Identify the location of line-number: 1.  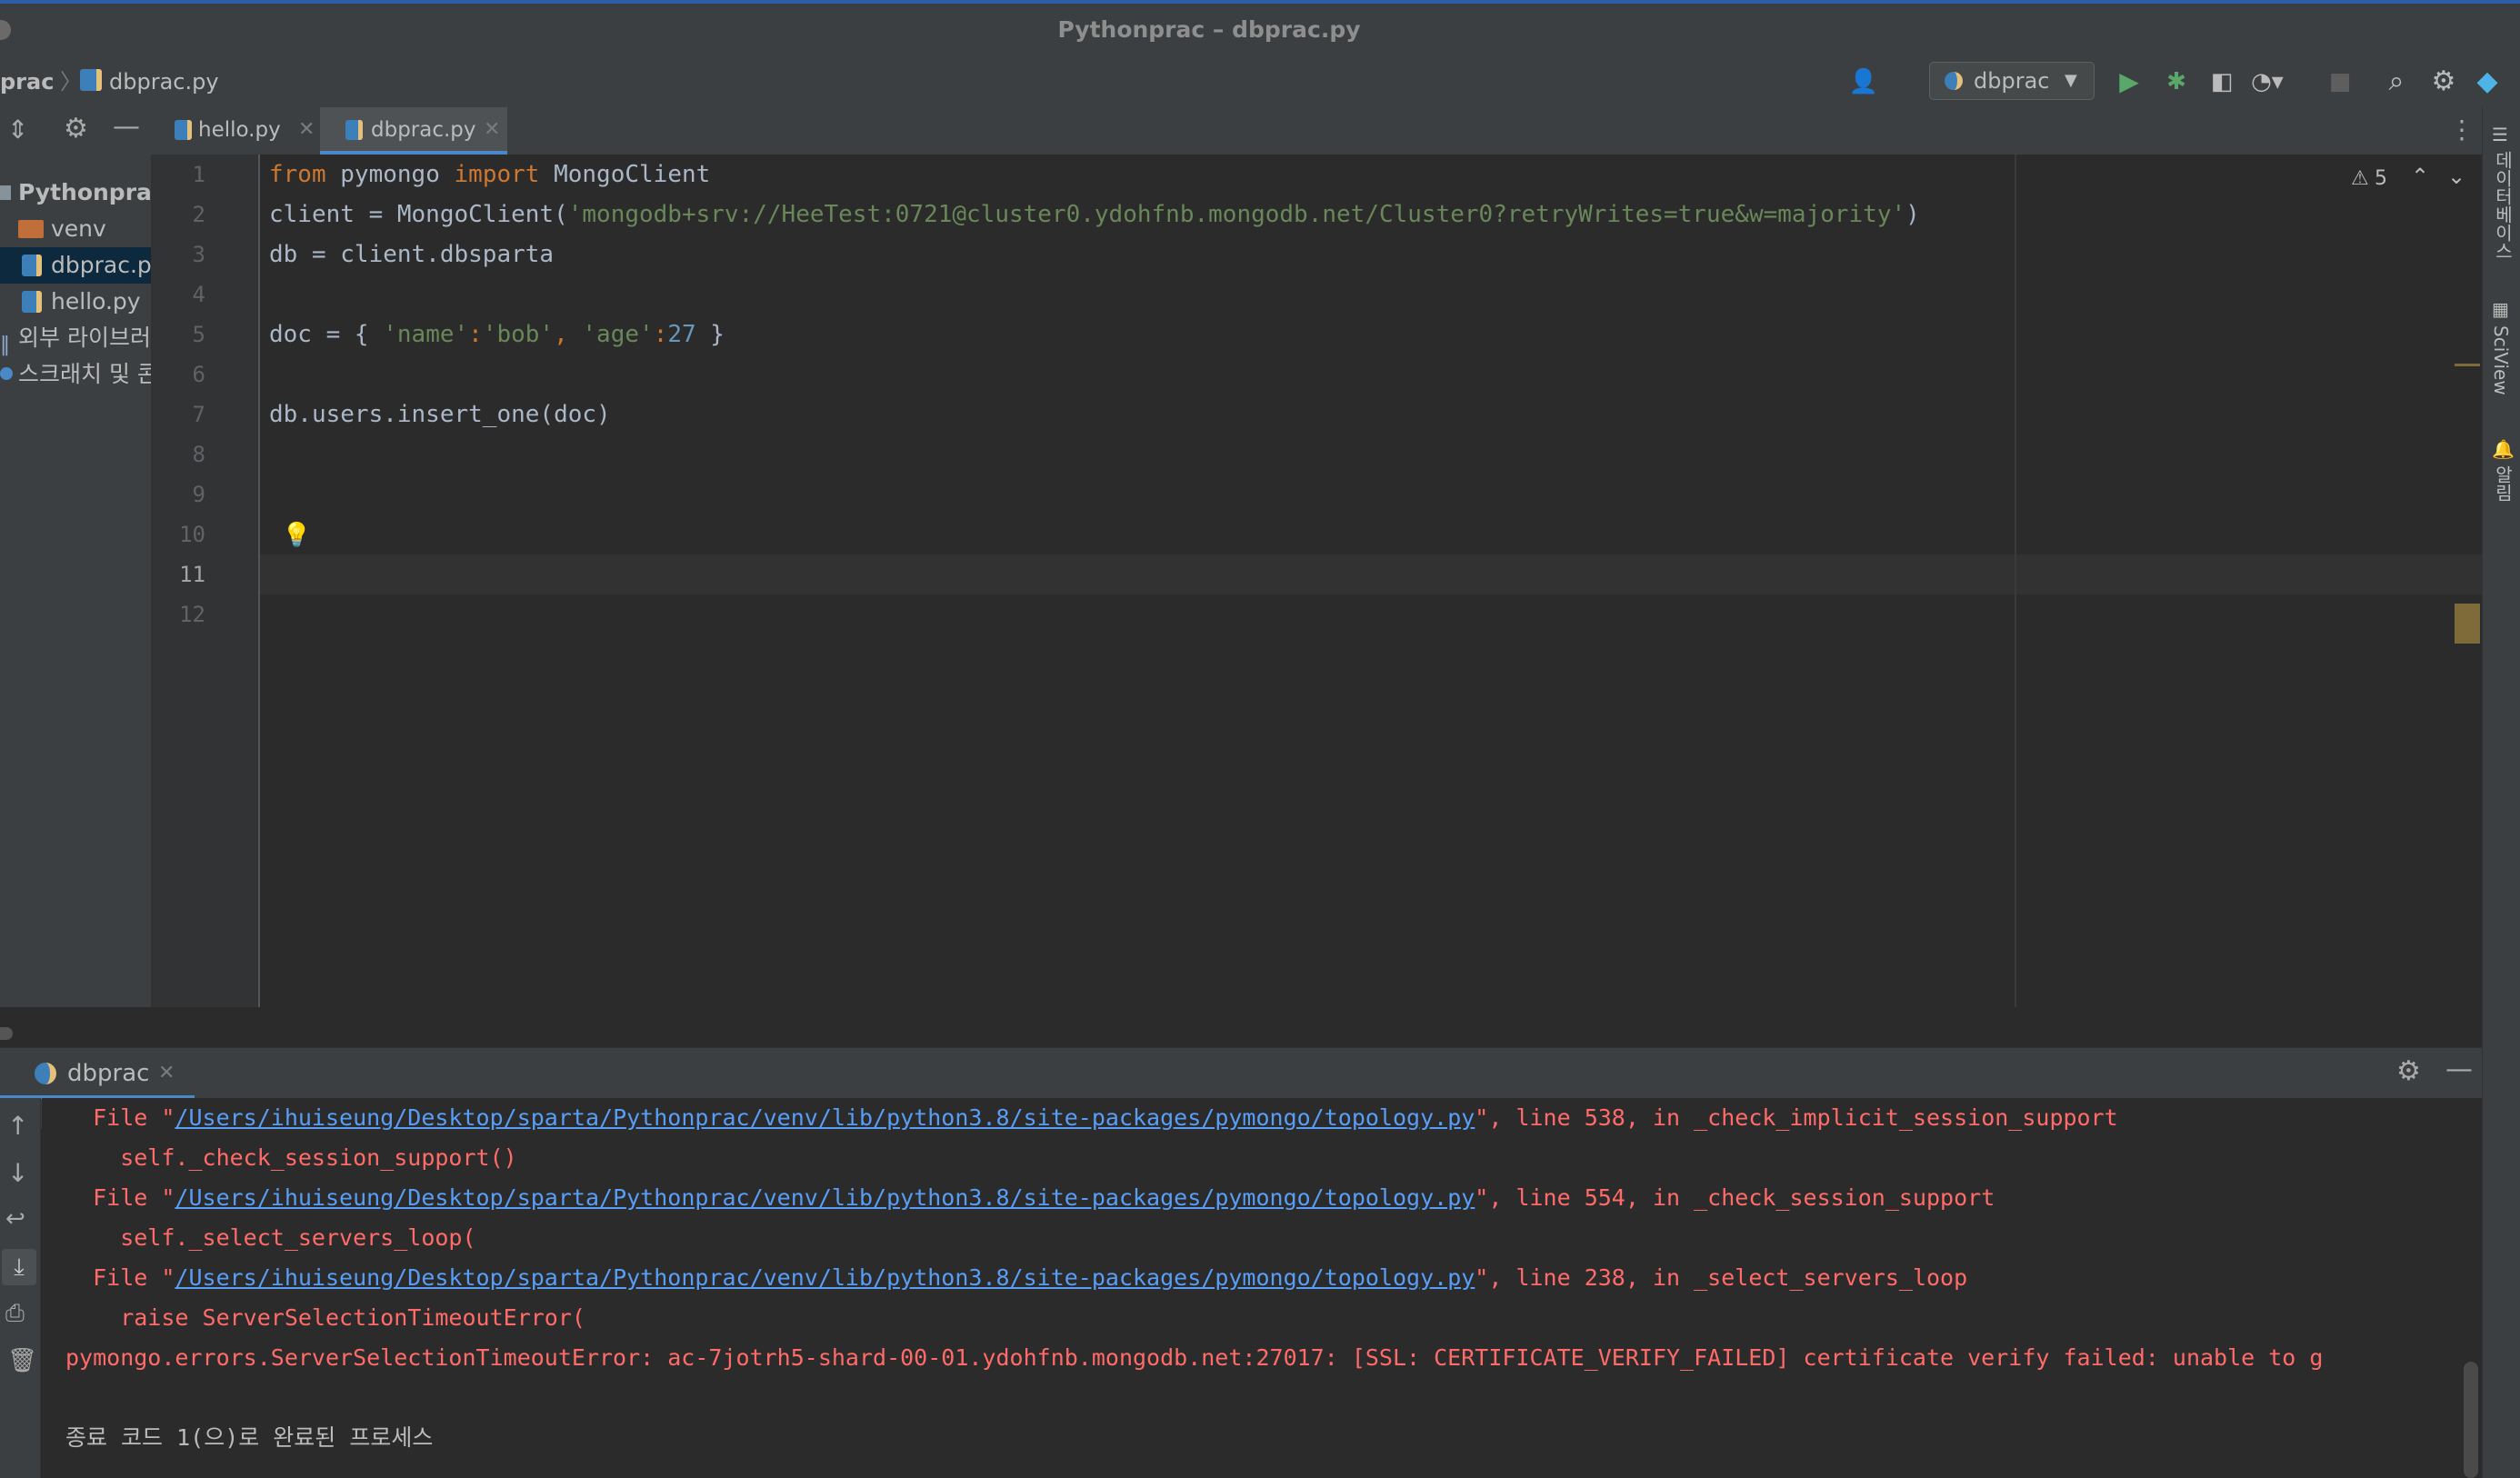
(198, 175).